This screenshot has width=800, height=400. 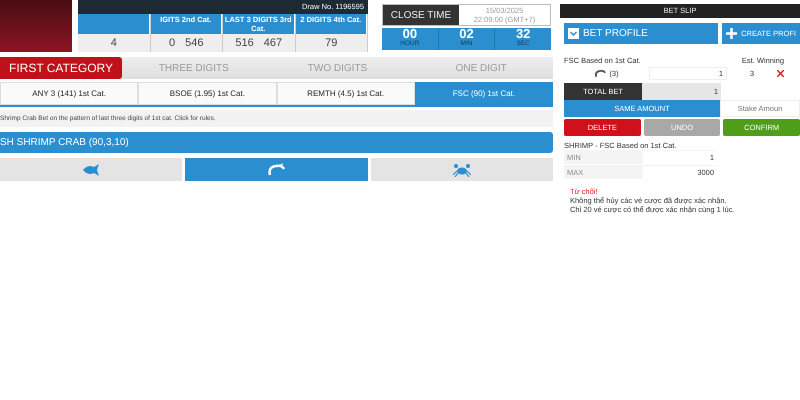 What do you see at coordinates (481, 68) in the screenshot?
I see `category-tab: ONE DIGIT` at bounding box center [481, 68].